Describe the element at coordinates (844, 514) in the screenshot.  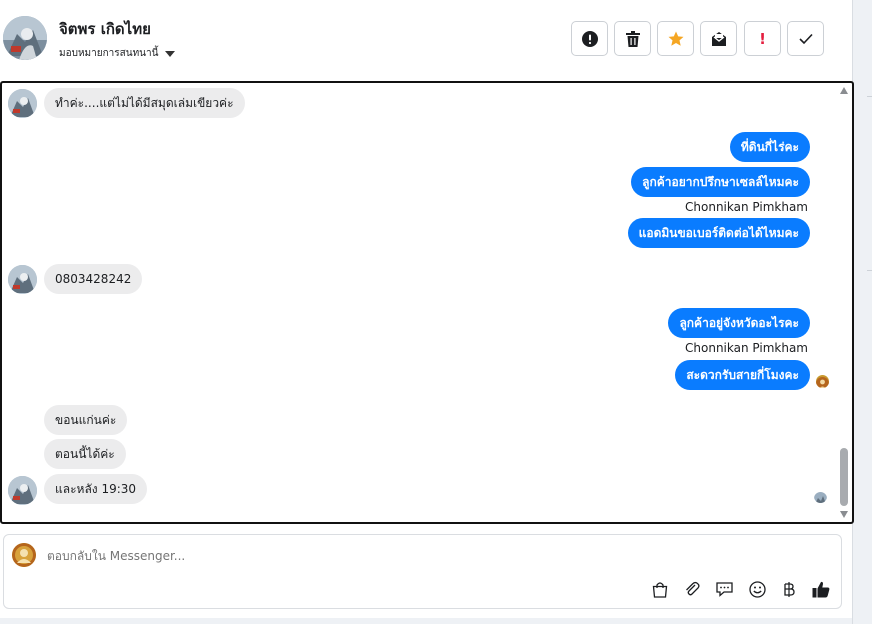
I see `scroll-down-arrow-icon` at that location.